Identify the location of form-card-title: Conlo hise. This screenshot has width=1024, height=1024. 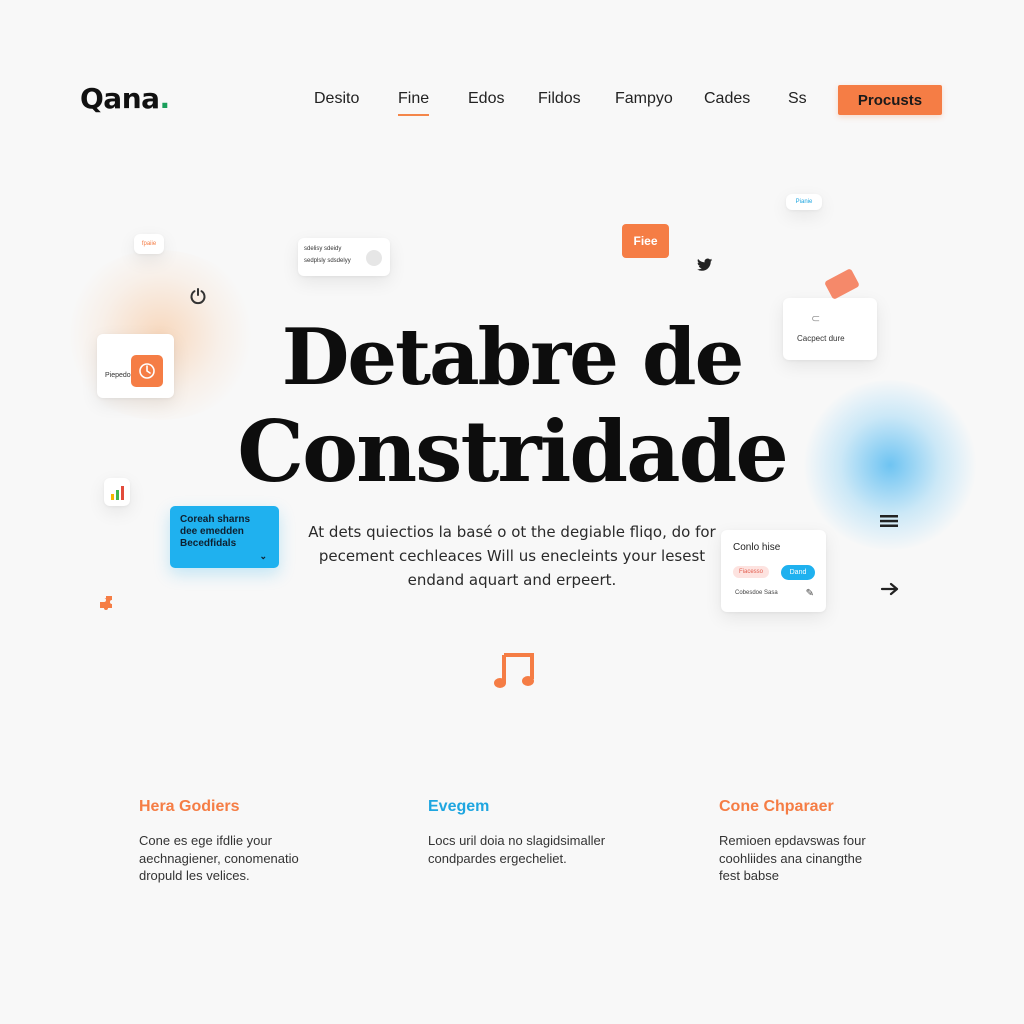
(757, 547).